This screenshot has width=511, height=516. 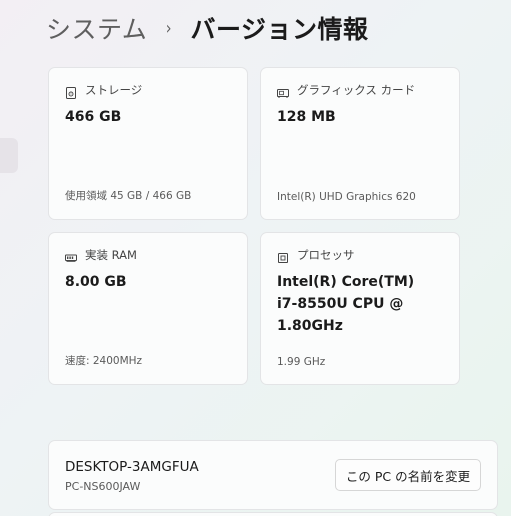 I want to click on page-title: バージョン情報, so click(x=279, y=29).